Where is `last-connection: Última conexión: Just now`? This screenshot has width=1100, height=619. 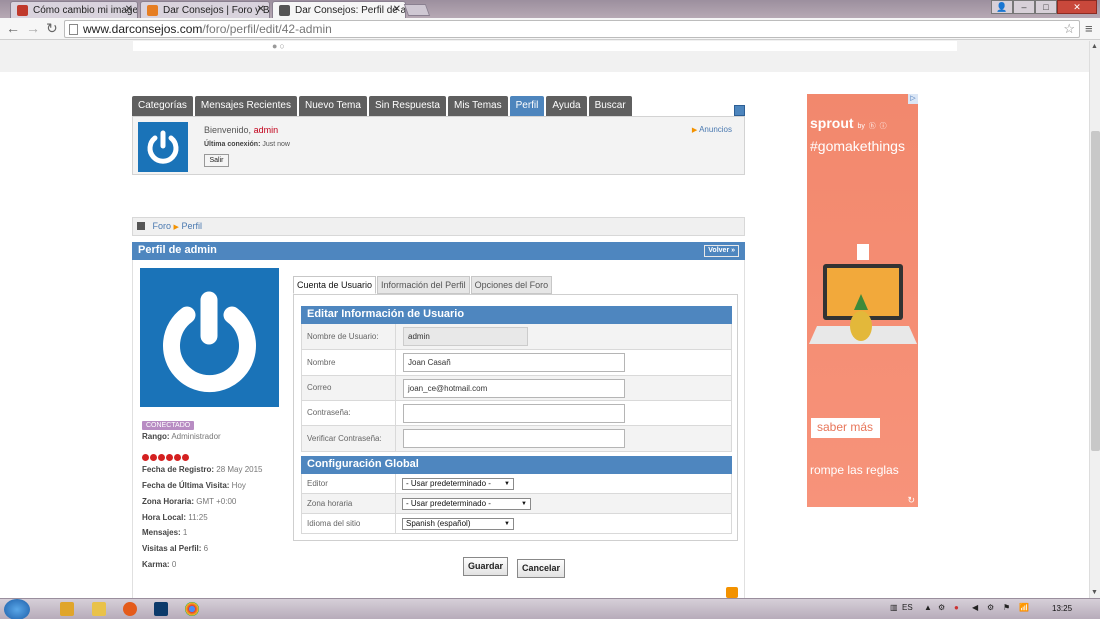
last-connection: Última conexión: Just now is located at coordinates (247, 144).